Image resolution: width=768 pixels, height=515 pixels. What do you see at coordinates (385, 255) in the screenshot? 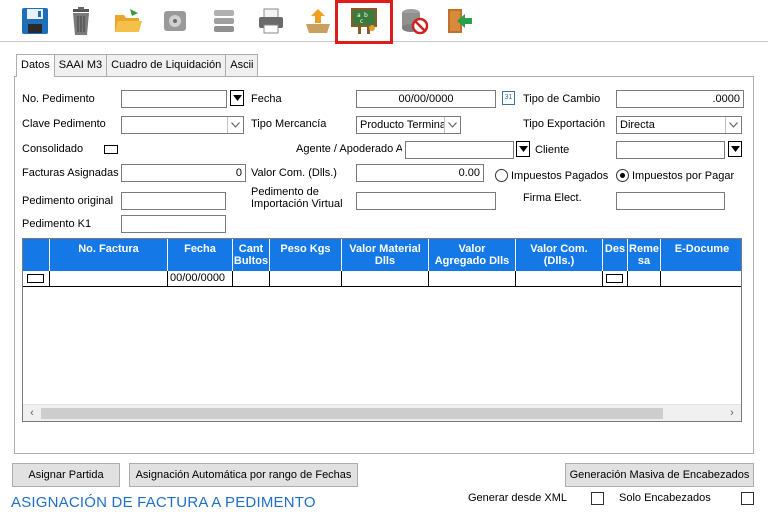
I see `grid-col-valor-material: Valor Material Dlls` at bounding box center [385, 255].